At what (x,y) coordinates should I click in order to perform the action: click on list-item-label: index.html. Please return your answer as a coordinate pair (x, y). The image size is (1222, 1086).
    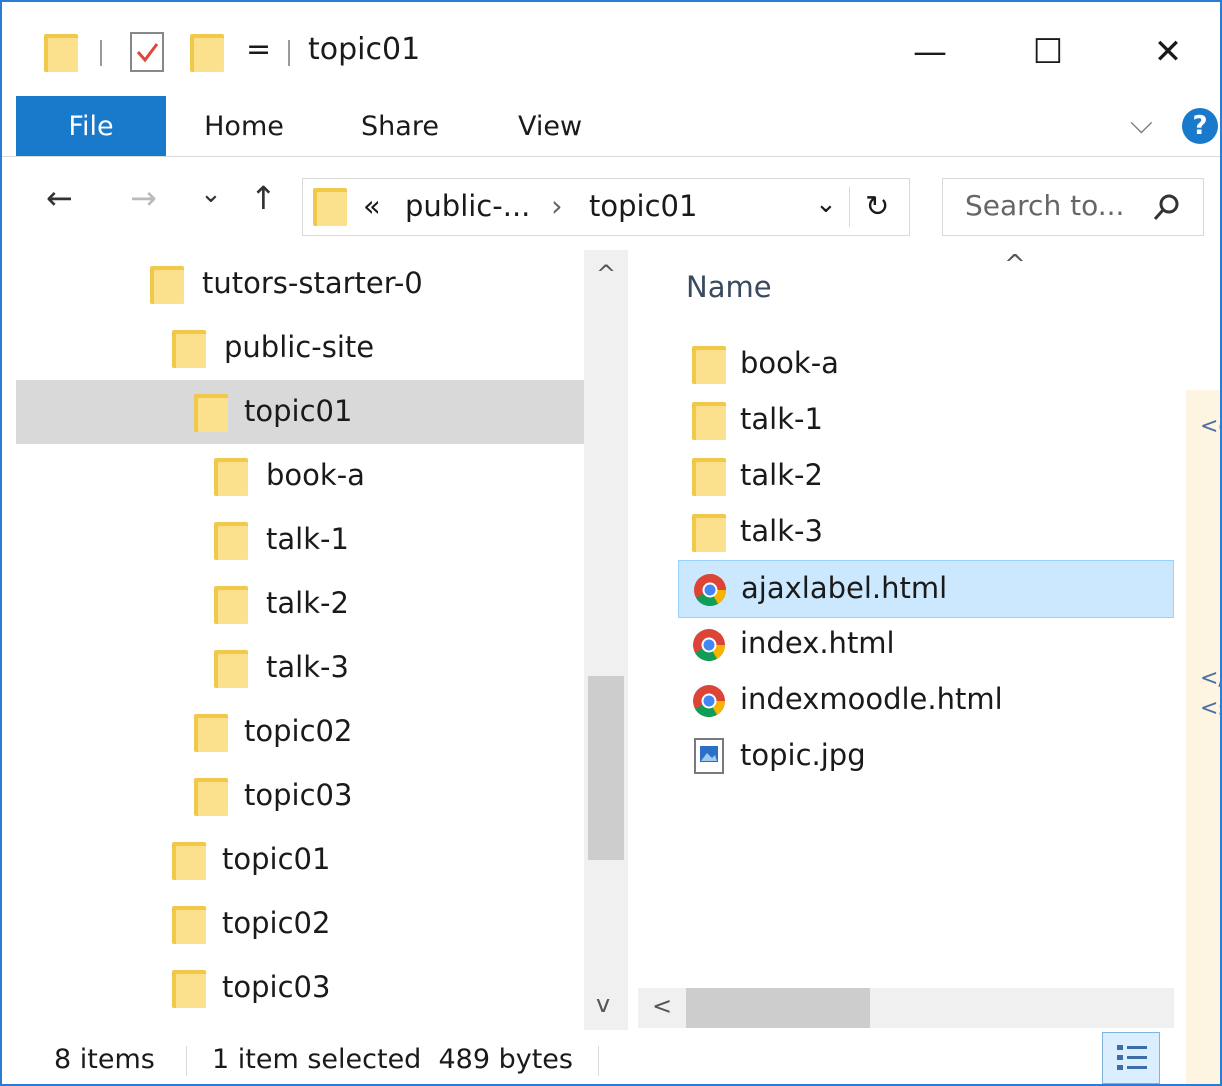
    Looking at the image, I should click on (817, 643).